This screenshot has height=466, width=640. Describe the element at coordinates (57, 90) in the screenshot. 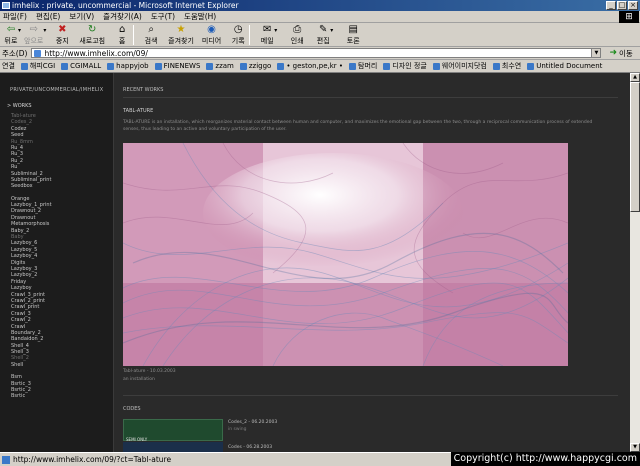

I see `site-title: PRIVATE/UNCOMMERCIAL/IMHELIX` at that location.